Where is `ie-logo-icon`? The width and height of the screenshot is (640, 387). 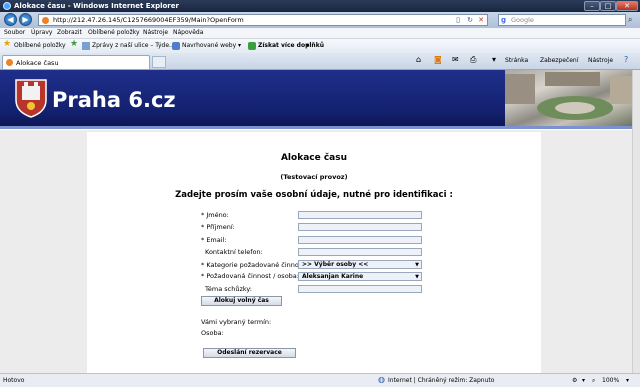 ie-logo-icon is located at coordinates (7, 6).